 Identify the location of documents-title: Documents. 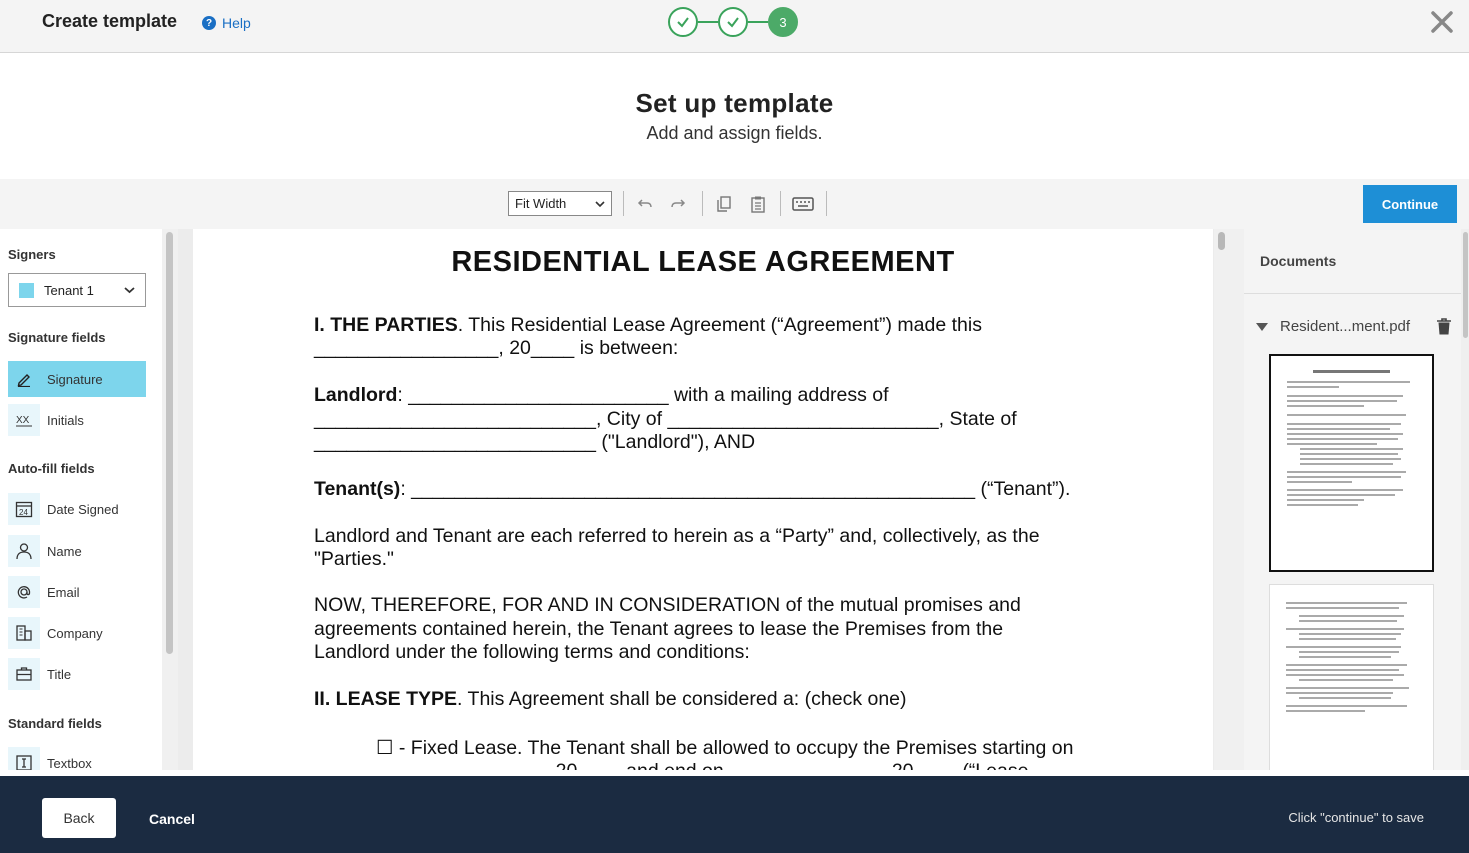
(1298, 261).